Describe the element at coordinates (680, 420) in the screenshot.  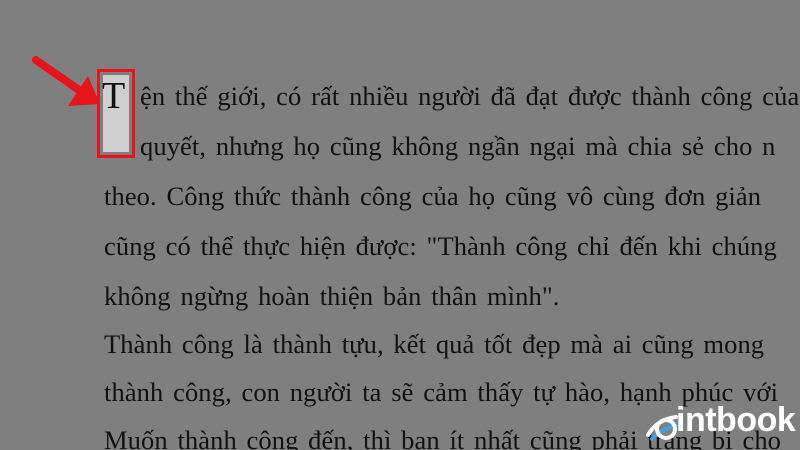
I see `watermark-text-part-1: i` at that location.